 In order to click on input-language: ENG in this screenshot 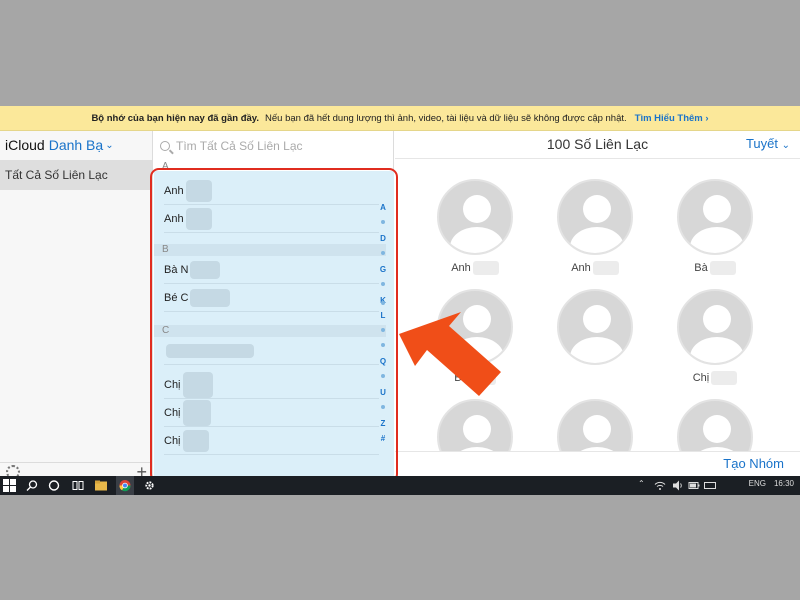, I will do `click(757, 483)`.